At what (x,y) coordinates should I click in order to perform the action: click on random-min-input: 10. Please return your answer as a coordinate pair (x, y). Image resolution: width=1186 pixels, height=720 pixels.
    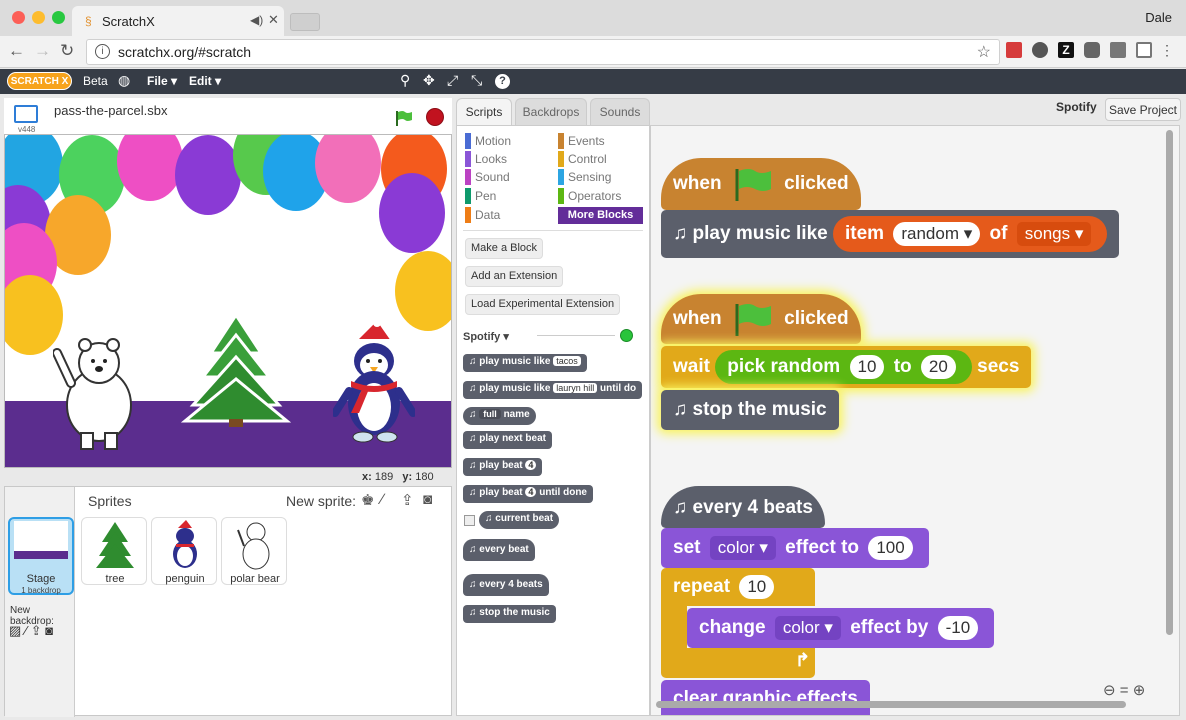
    Looking at the image, I should click on (867, 366).